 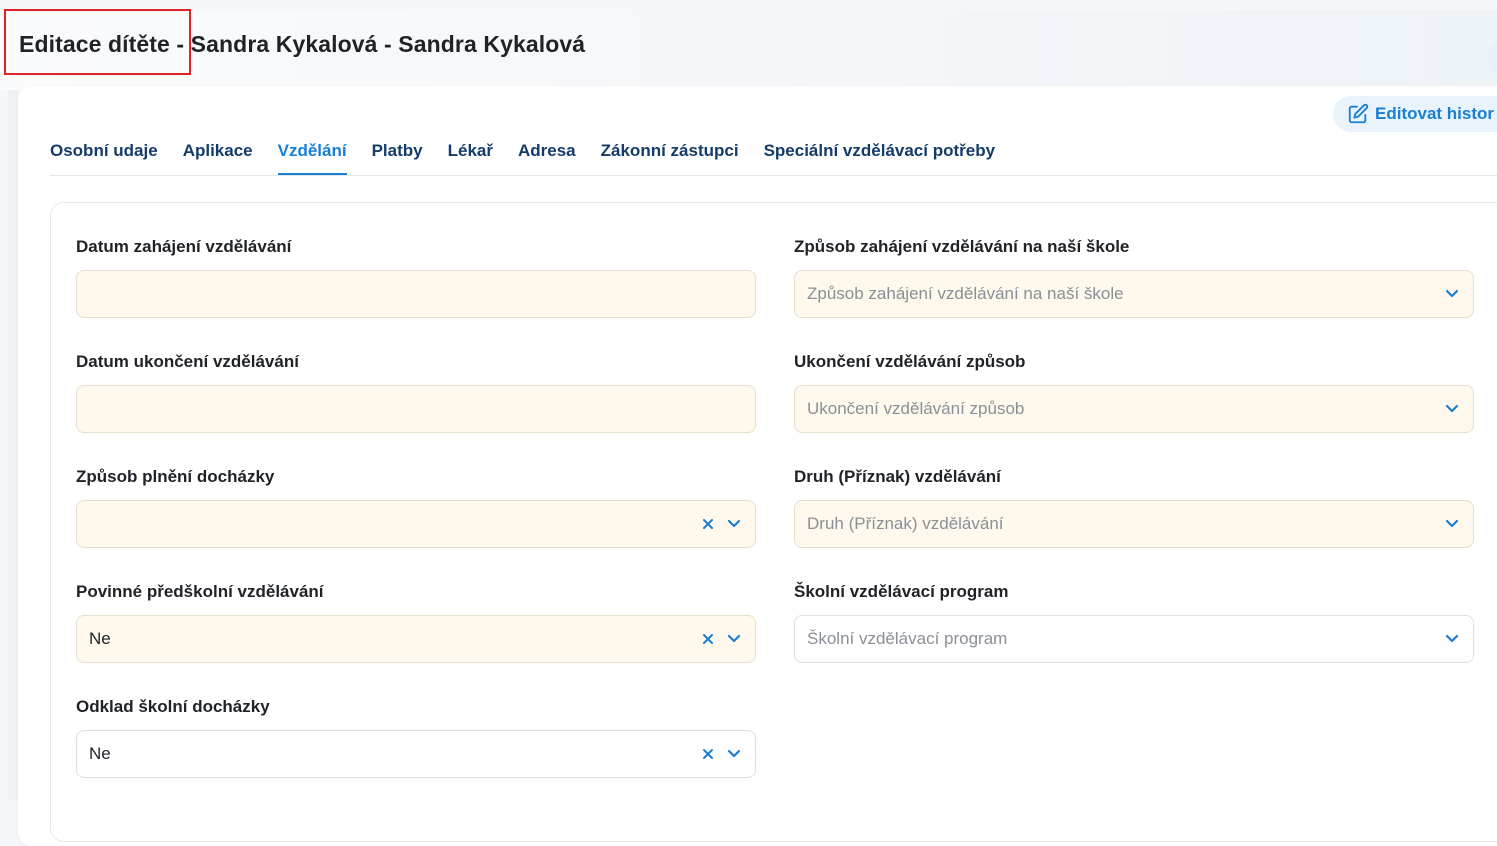 I want to click on mandatory-preschool-label: Povinné předškolní vzdělávání, so click(x=200, y=591).